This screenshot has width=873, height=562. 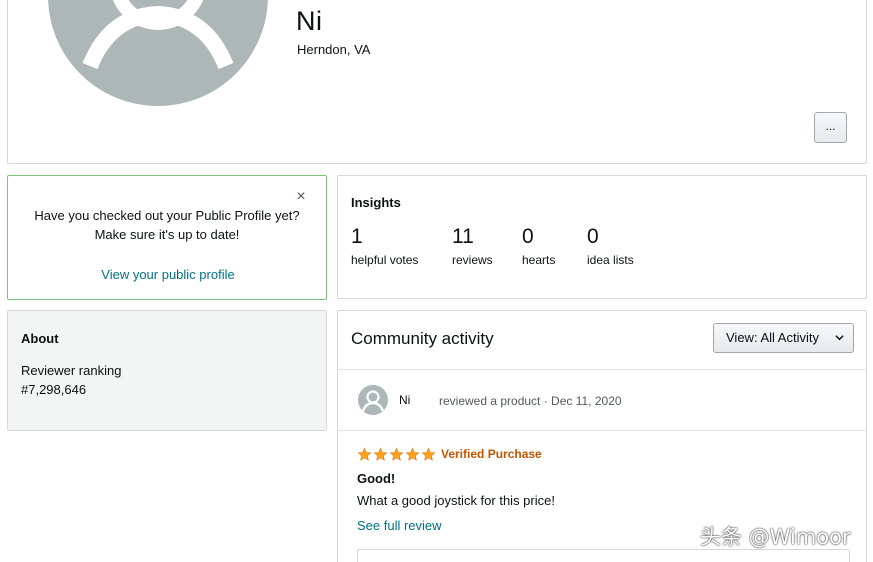 What do you see at coordinates (167, 370) in the screenshot?
I see `about-card: About Reviewer ranking #7,298,646` at bounding box center [167, 370].